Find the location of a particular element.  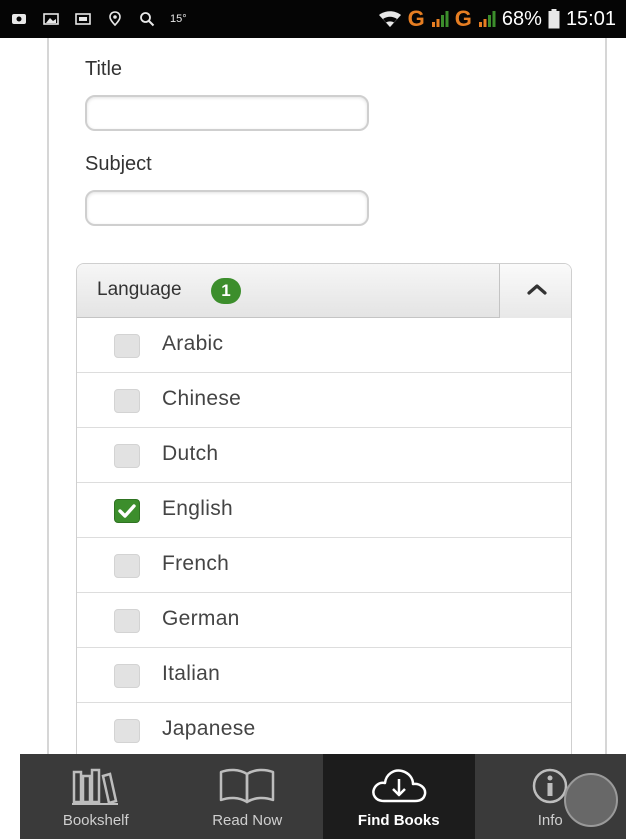

network-type-text: G is located at coordinates (416, 18).